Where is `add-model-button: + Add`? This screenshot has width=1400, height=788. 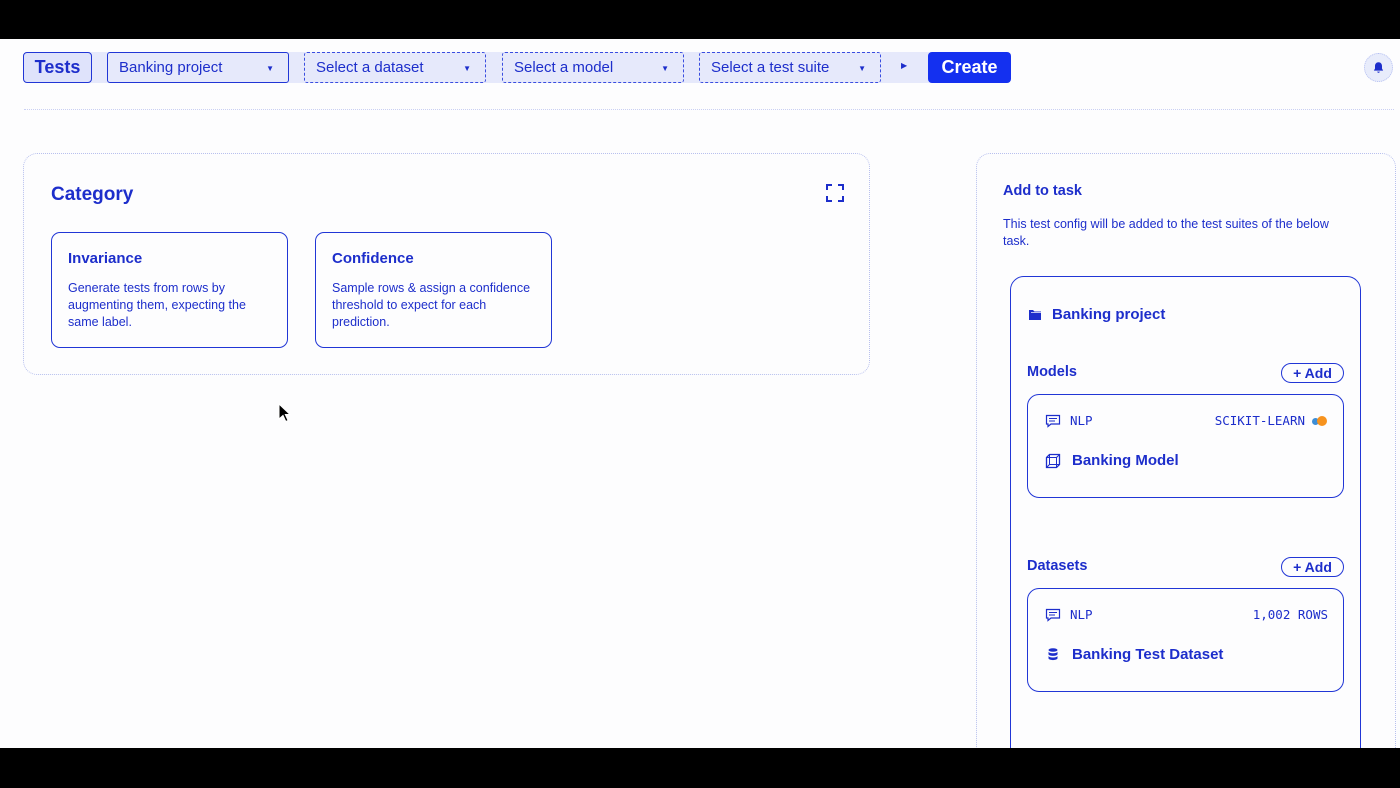 add-model-button: + Add is located at coordinates (1312, 373).